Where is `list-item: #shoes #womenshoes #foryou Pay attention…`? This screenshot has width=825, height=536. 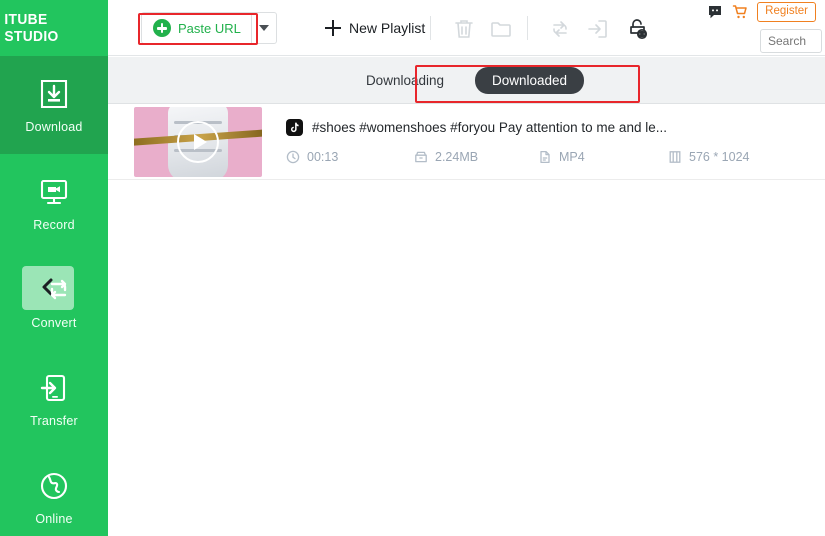 list-item: #shoes #womenshoes #foryou Pay attention… is located at coordinates (466, 142).